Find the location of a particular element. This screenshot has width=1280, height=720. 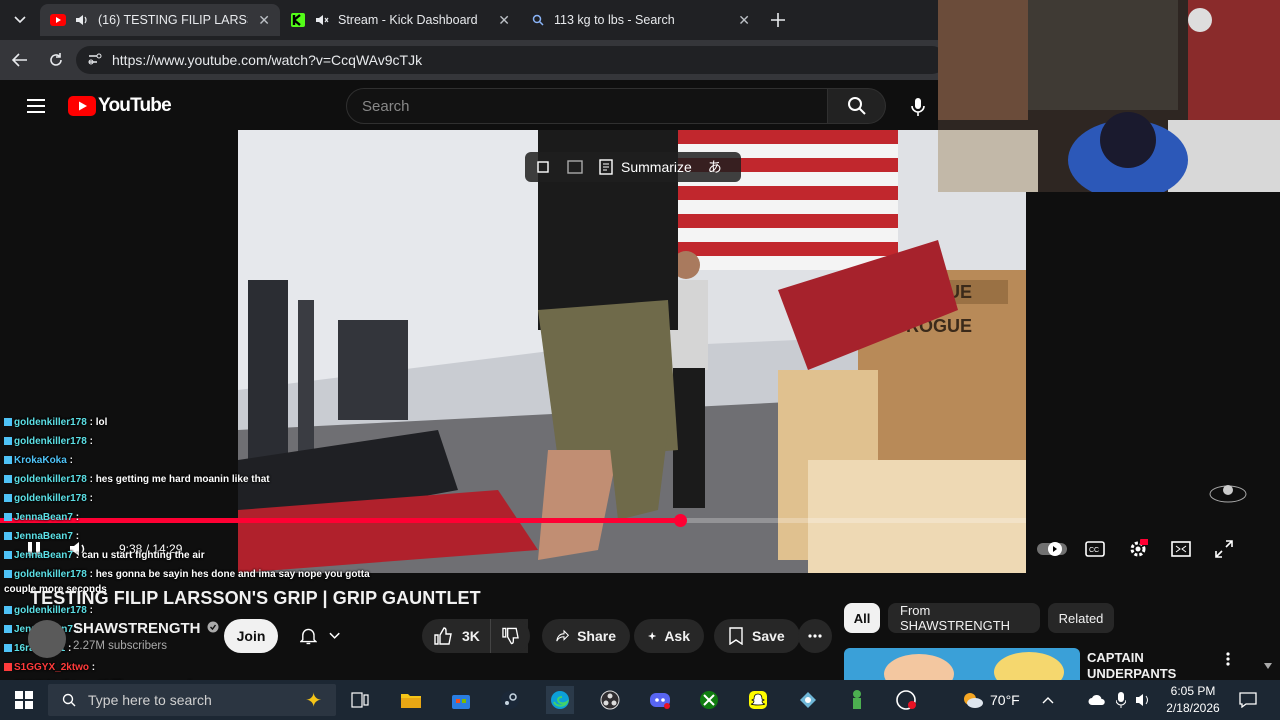

captions-icon: CC is located at coordinates (1095, 549).